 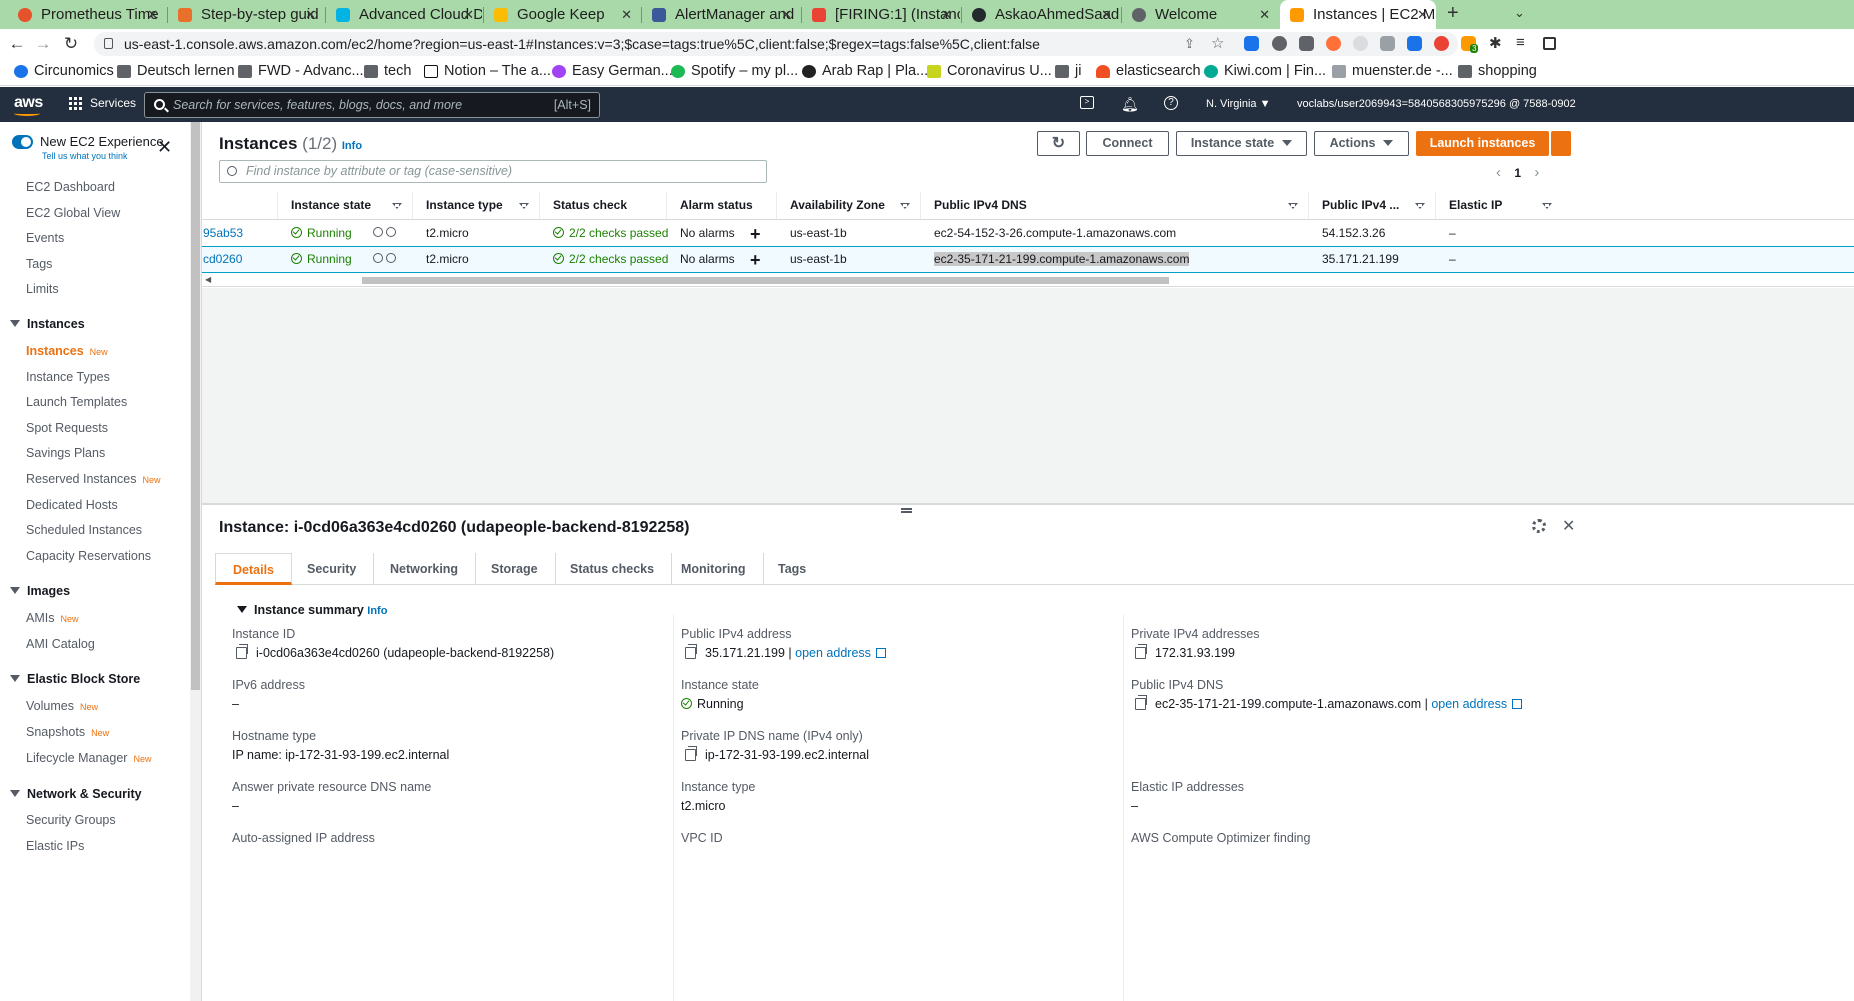 I want to click on instance-id-link: cd0260, so click(x=222, y=259).